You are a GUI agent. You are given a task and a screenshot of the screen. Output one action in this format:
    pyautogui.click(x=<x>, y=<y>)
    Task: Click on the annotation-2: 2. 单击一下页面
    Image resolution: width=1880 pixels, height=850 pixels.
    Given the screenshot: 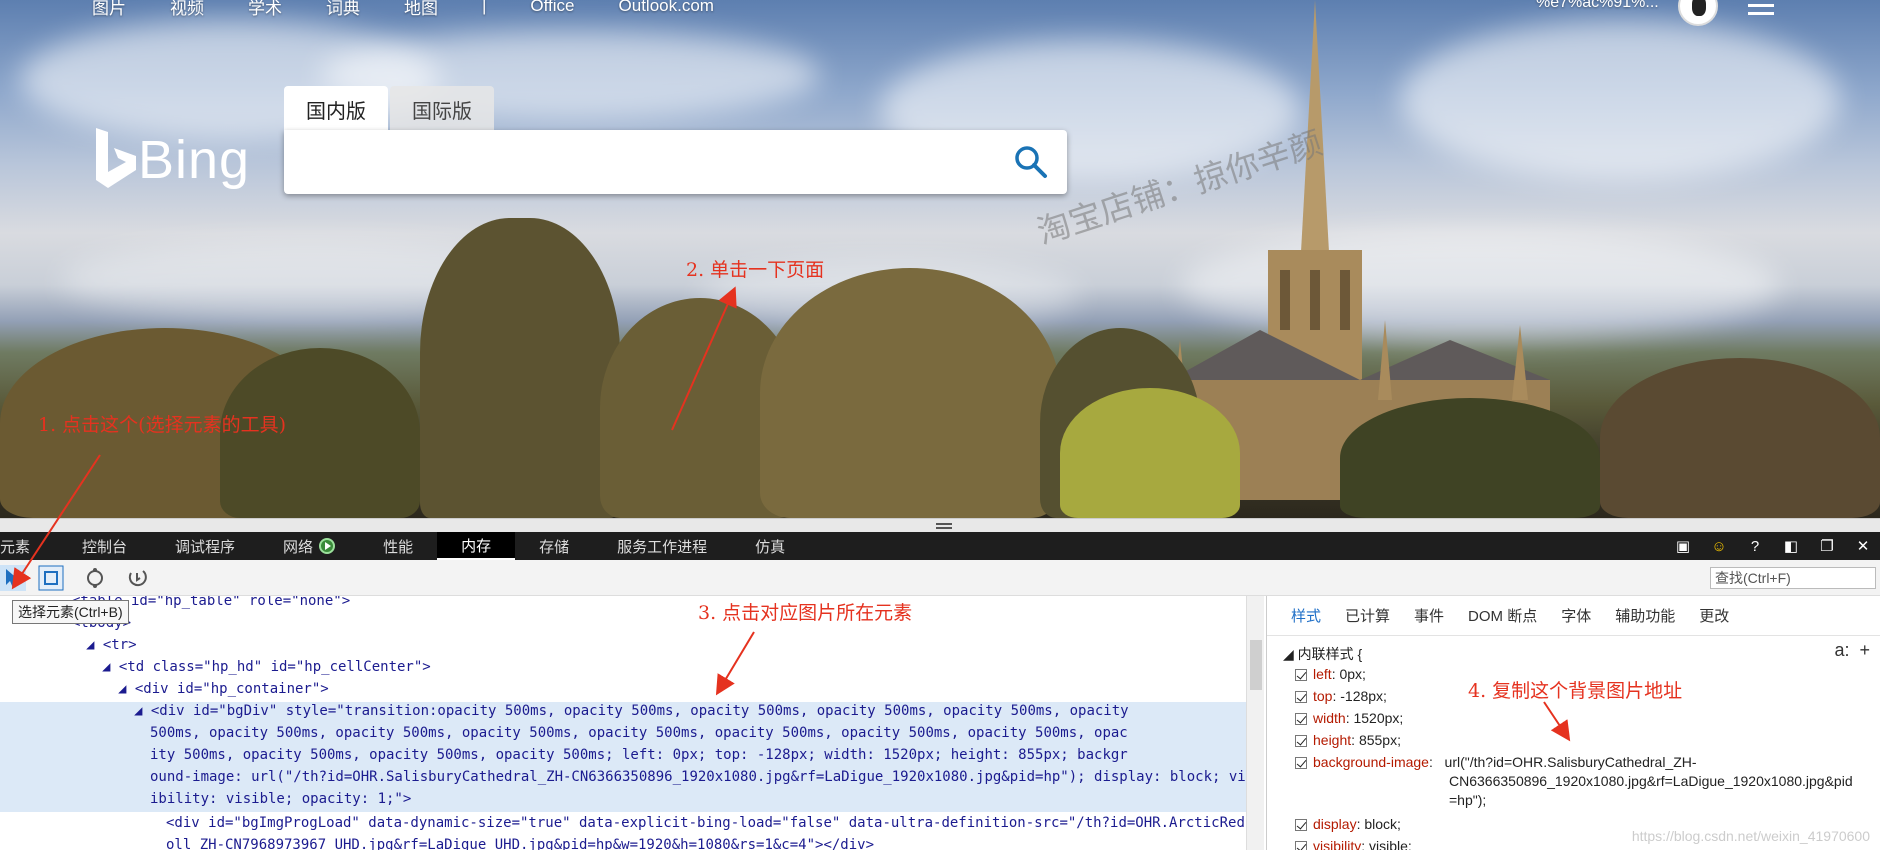 What is the action you would take?
    pyautogui.click(x=755, y=270)
    